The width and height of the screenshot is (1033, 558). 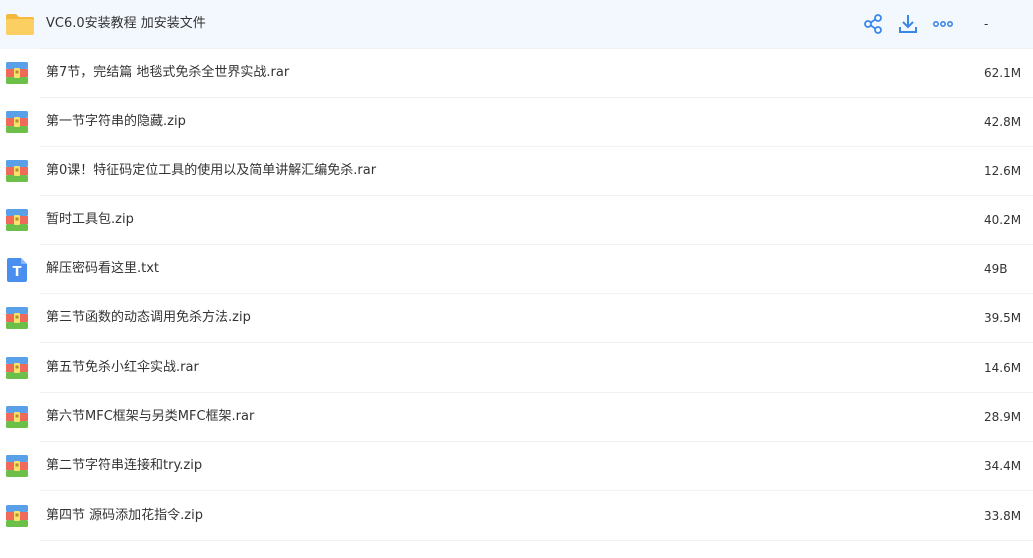 What do you see at coordinates (211, 171) in the screenshot?
I see `file-name: 第0课！特征码定位工具的使用以及简单讲解汇编免杀.rar` at bounding box center [211, 171].